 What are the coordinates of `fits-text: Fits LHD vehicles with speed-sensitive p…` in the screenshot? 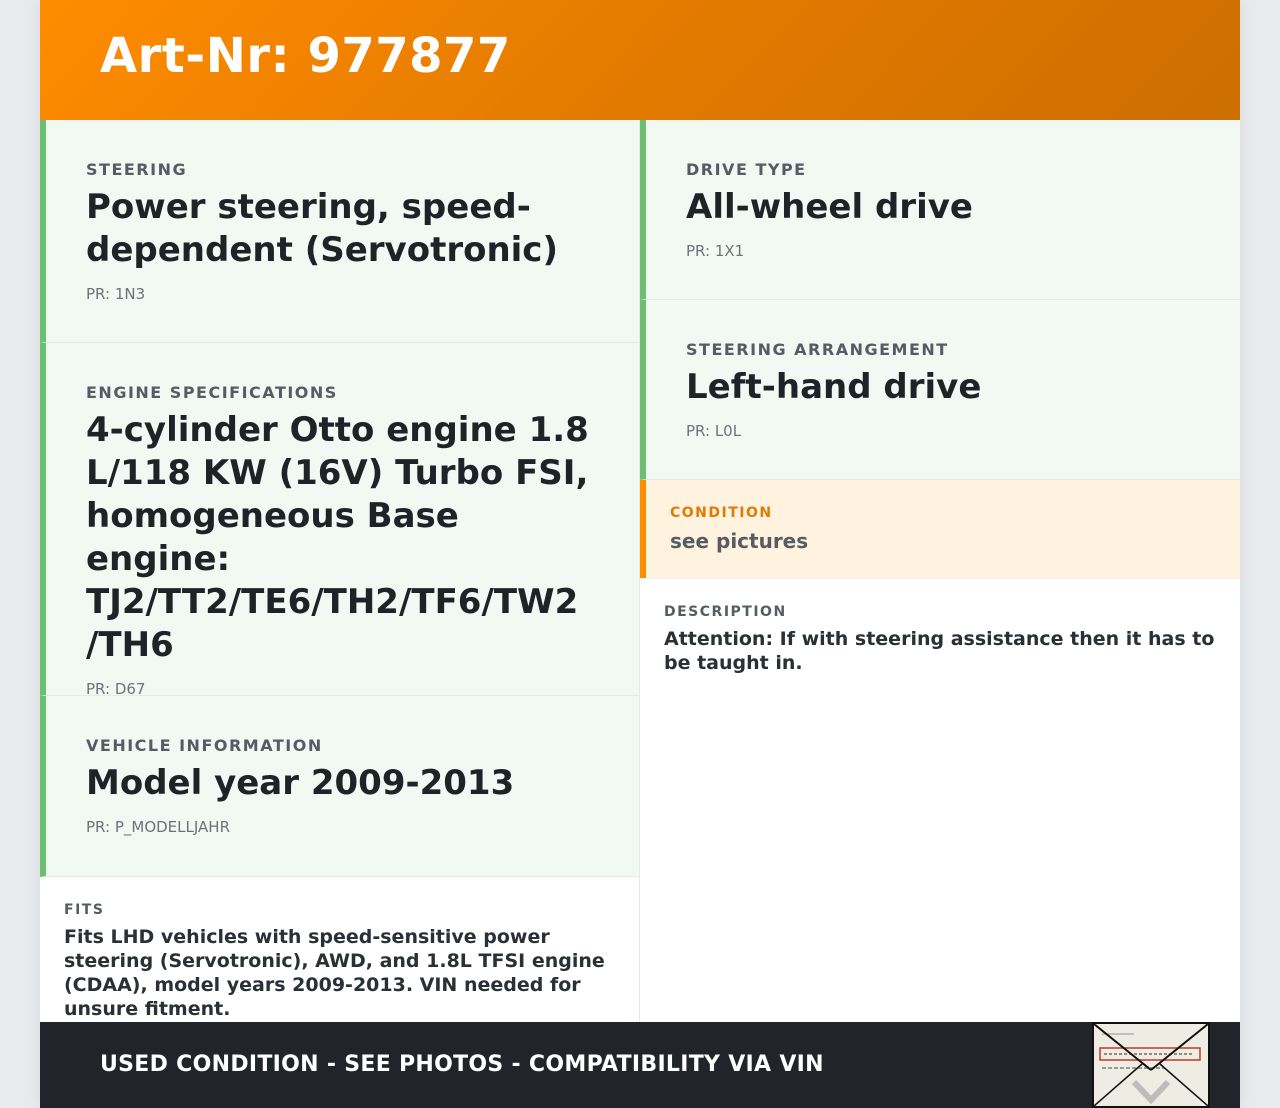 It's located at (334, 973).